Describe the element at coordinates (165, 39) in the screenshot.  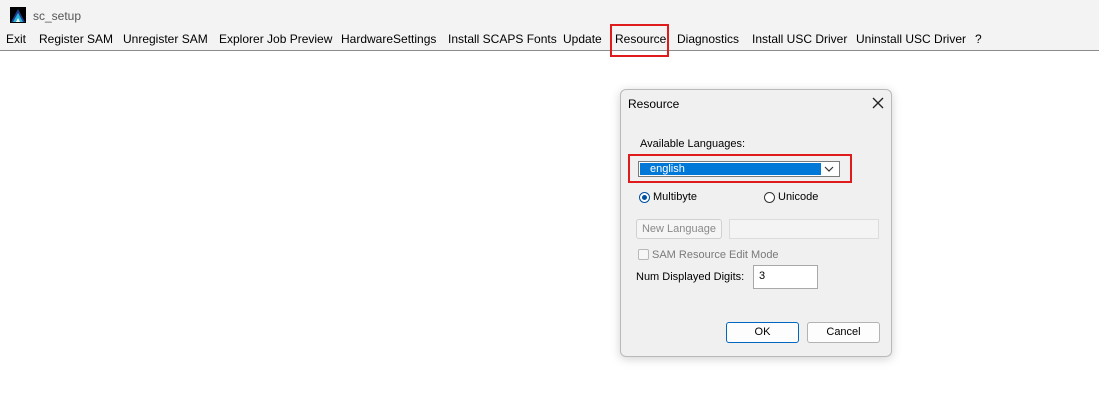
I see `menu-item-unregister-sam: Unregister SAM` at that location.